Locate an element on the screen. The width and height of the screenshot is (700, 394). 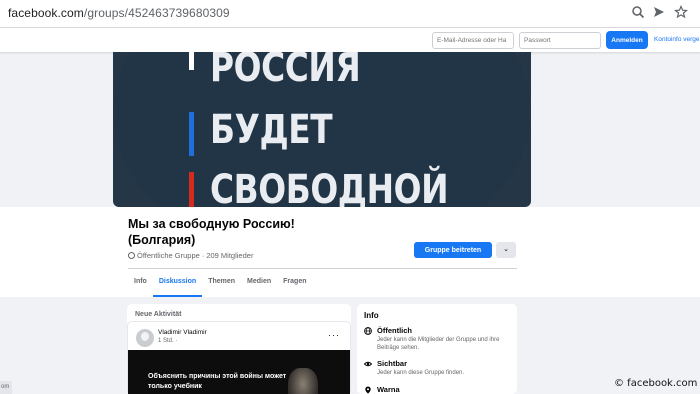
group-members: 209 Mitglieder is located at coordinates (229, 255).